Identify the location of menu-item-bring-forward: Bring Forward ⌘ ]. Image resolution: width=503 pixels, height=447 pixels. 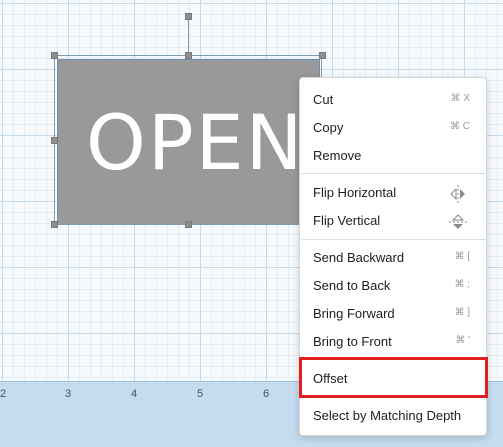
(393, 315).